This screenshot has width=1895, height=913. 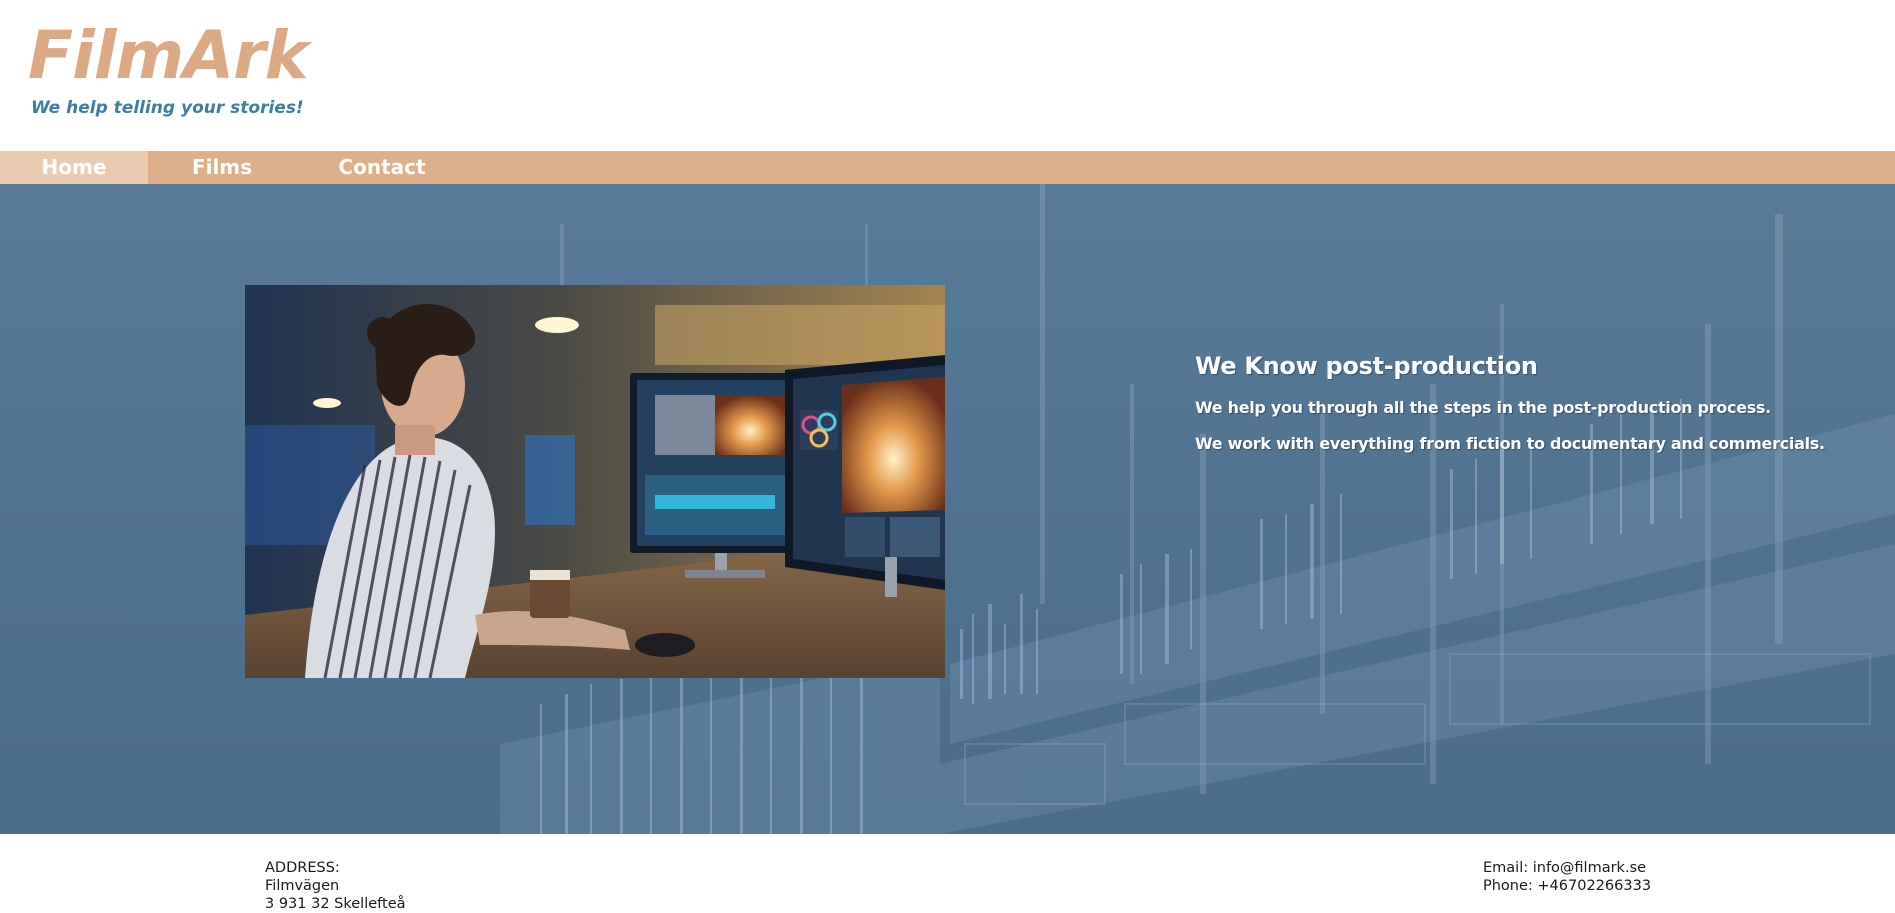 What do you see at coordinates (335, 904) in the screenshot?
I see `address-city: 3 931 32 Skellefteå` at bounding box center [335, 904].